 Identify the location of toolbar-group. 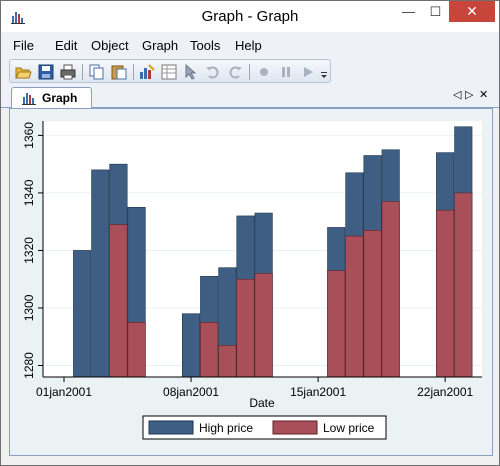
(170, 71).